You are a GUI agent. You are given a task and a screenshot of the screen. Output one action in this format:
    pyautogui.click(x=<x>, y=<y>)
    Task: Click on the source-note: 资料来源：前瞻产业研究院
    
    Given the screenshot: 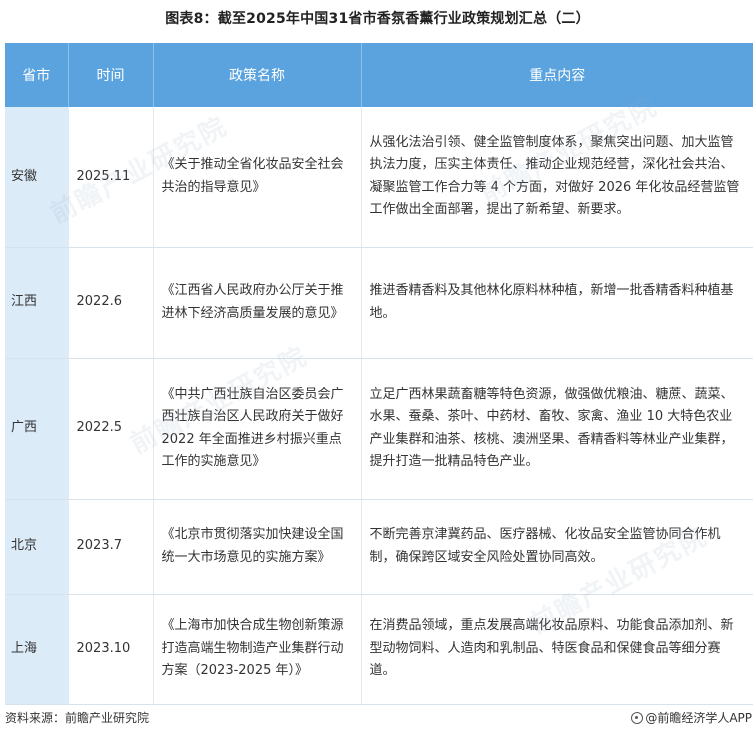 What is the action you would take?
    pyautogui.click(x=77, y=718)
    